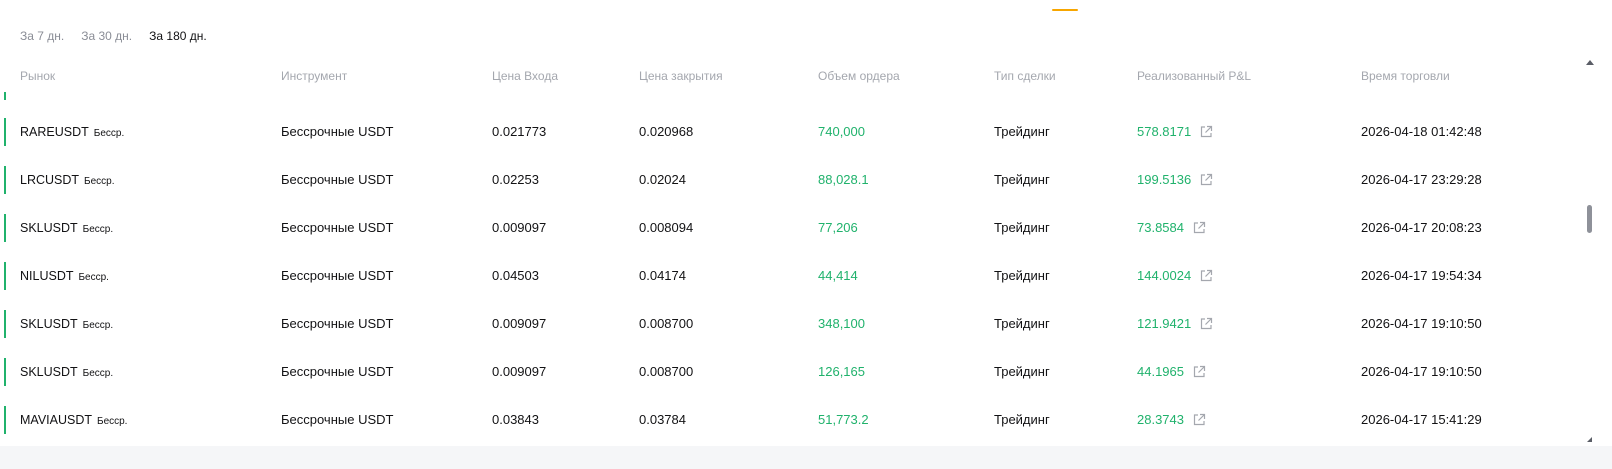  I want to click on market-symbol: SKLUSDT, so click(49, 324).